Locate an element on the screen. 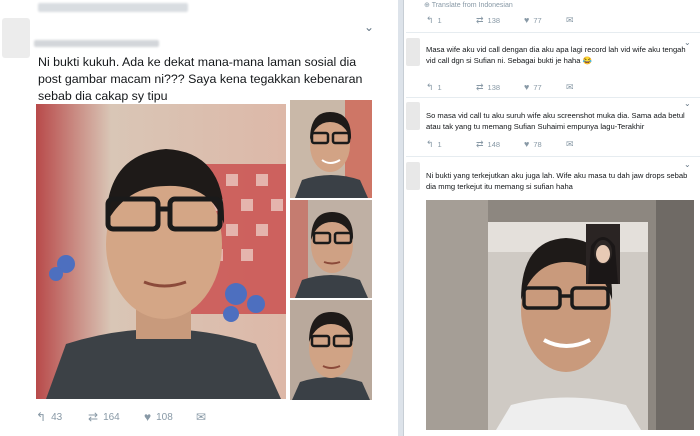 Image resolution: width=700 pixels, height=436 pixels. retweet-button: ⇄ 164 is located at coordinates (104, 417).